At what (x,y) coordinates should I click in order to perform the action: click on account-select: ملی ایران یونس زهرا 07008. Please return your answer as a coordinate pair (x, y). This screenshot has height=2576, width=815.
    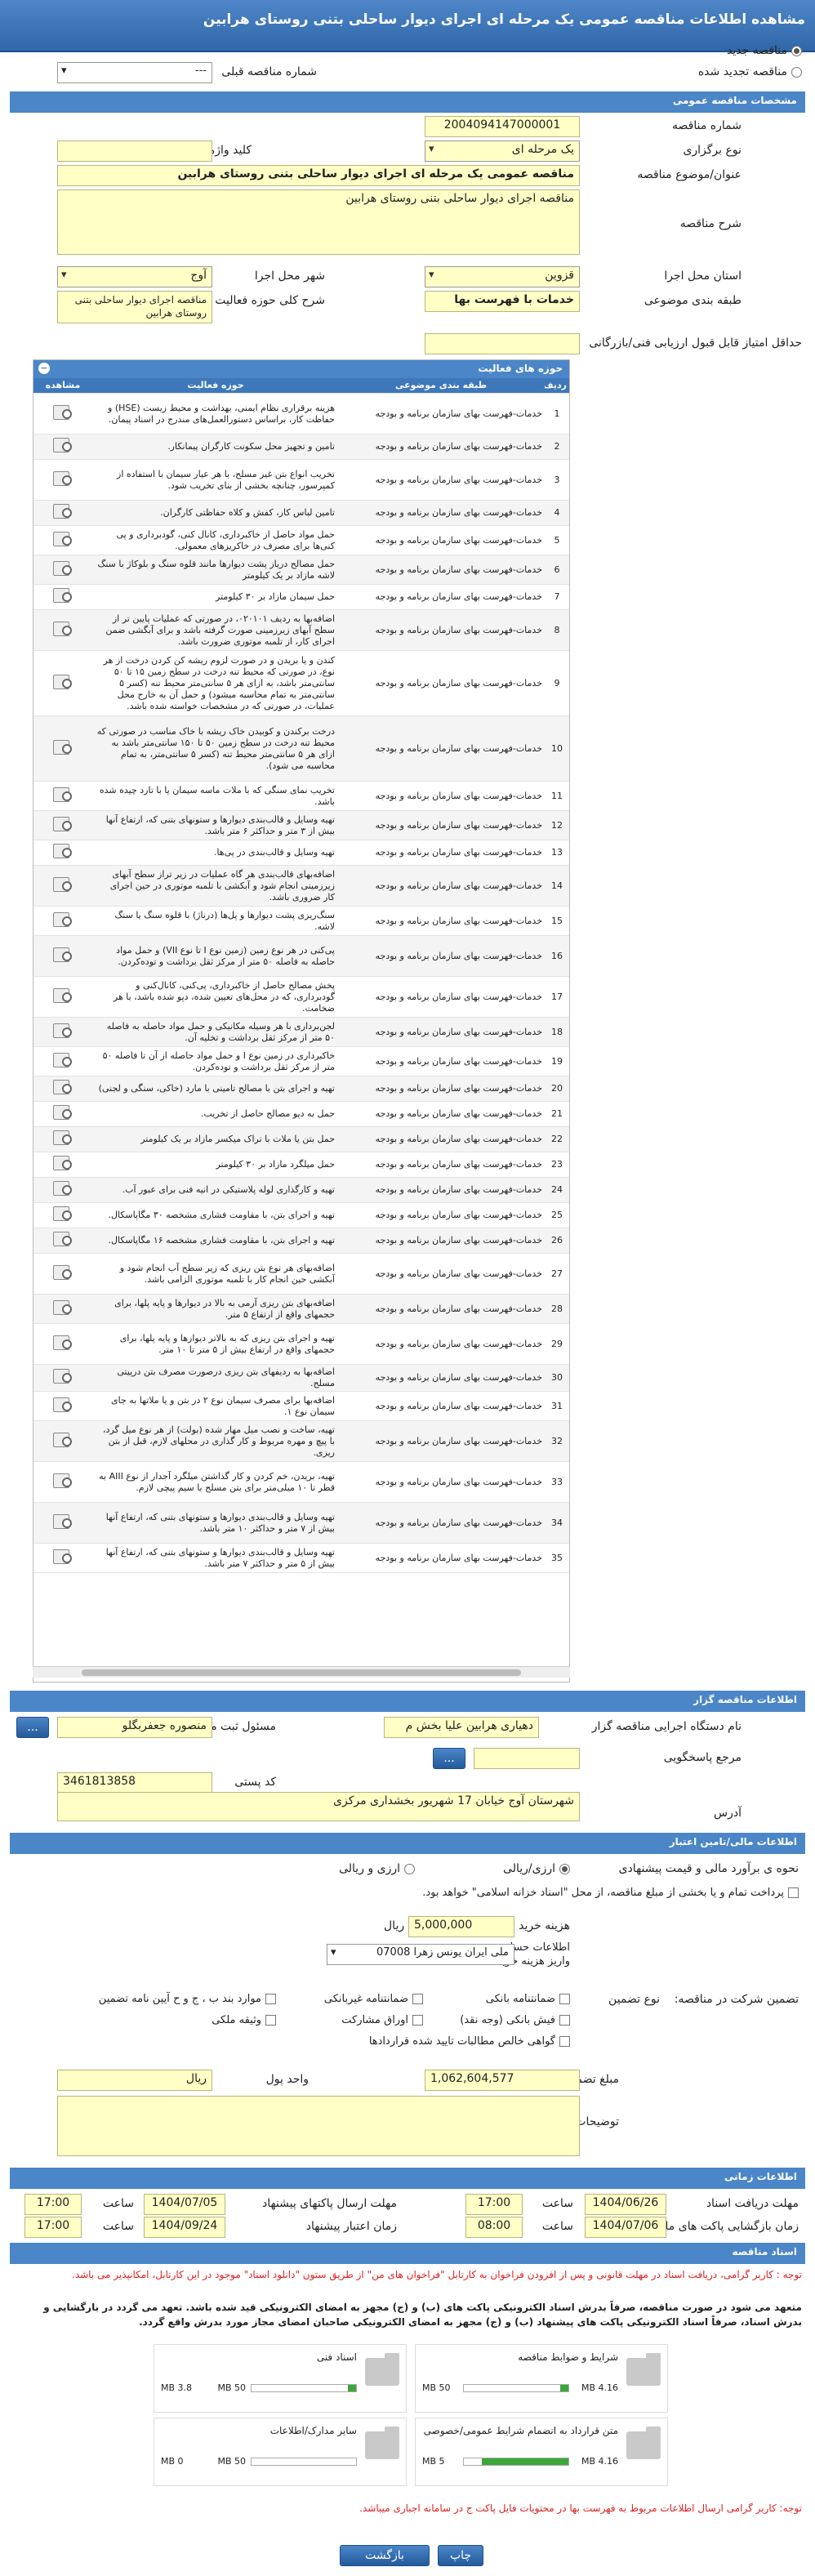
    Looking at the image, I should click on (420, 1954).